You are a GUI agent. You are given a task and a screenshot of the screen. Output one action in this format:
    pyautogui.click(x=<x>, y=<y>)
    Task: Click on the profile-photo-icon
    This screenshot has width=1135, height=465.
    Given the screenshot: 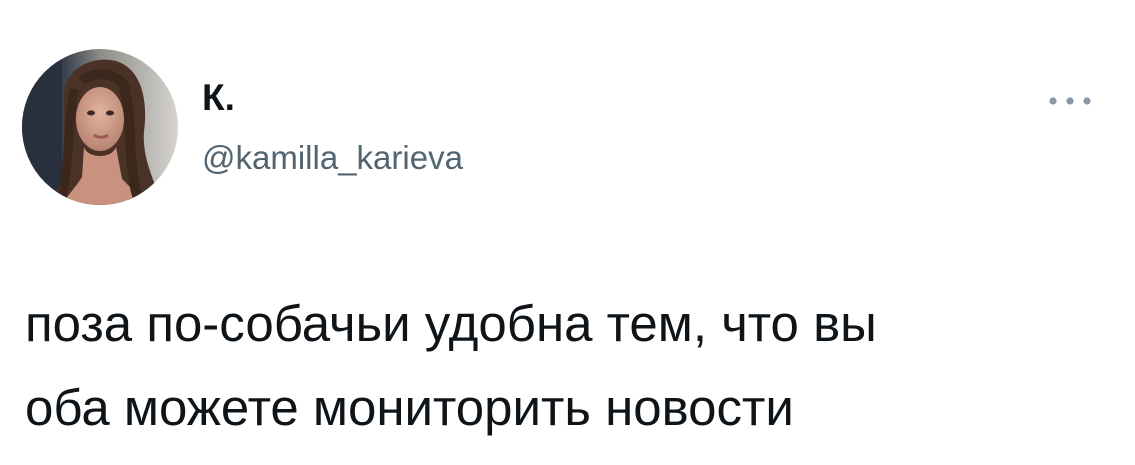 What is the action you would take?
    pyautogui.click(x=100, y=127)
    